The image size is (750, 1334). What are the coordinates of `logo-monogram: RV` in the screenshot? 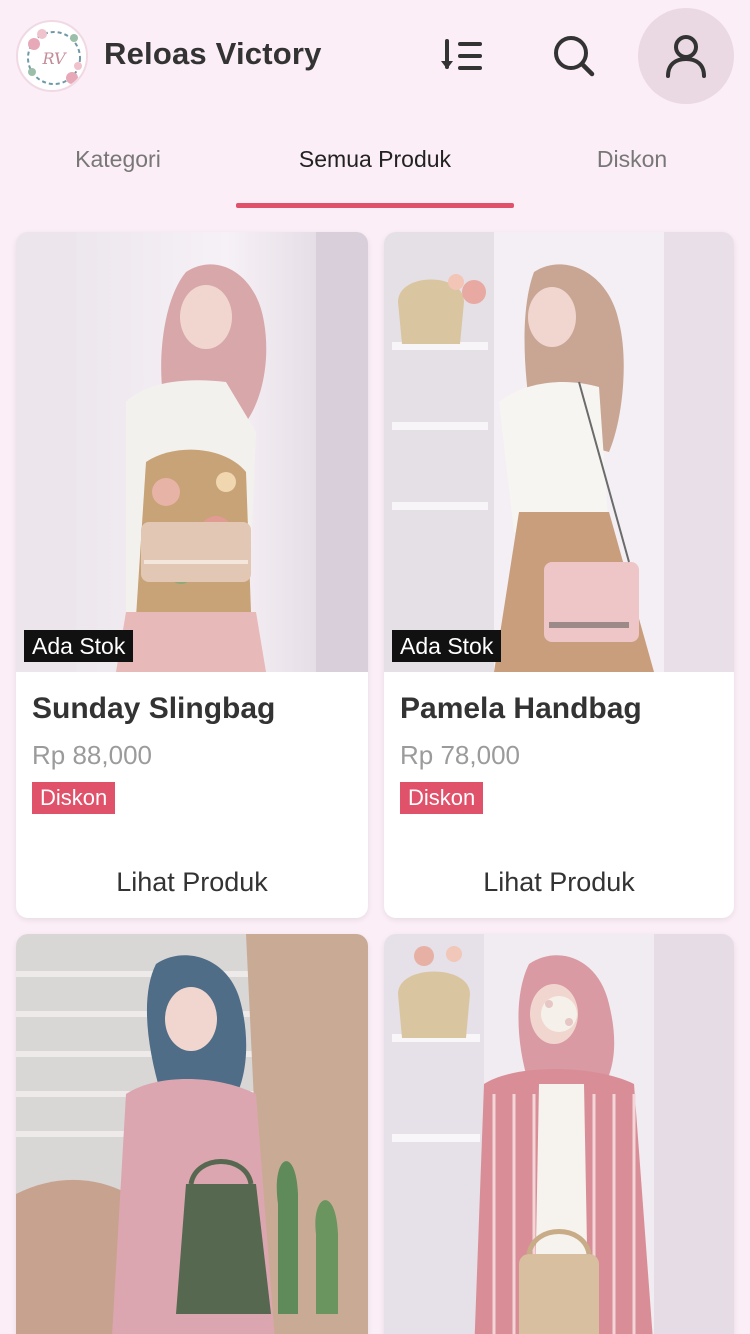 It's located at (53, 58).